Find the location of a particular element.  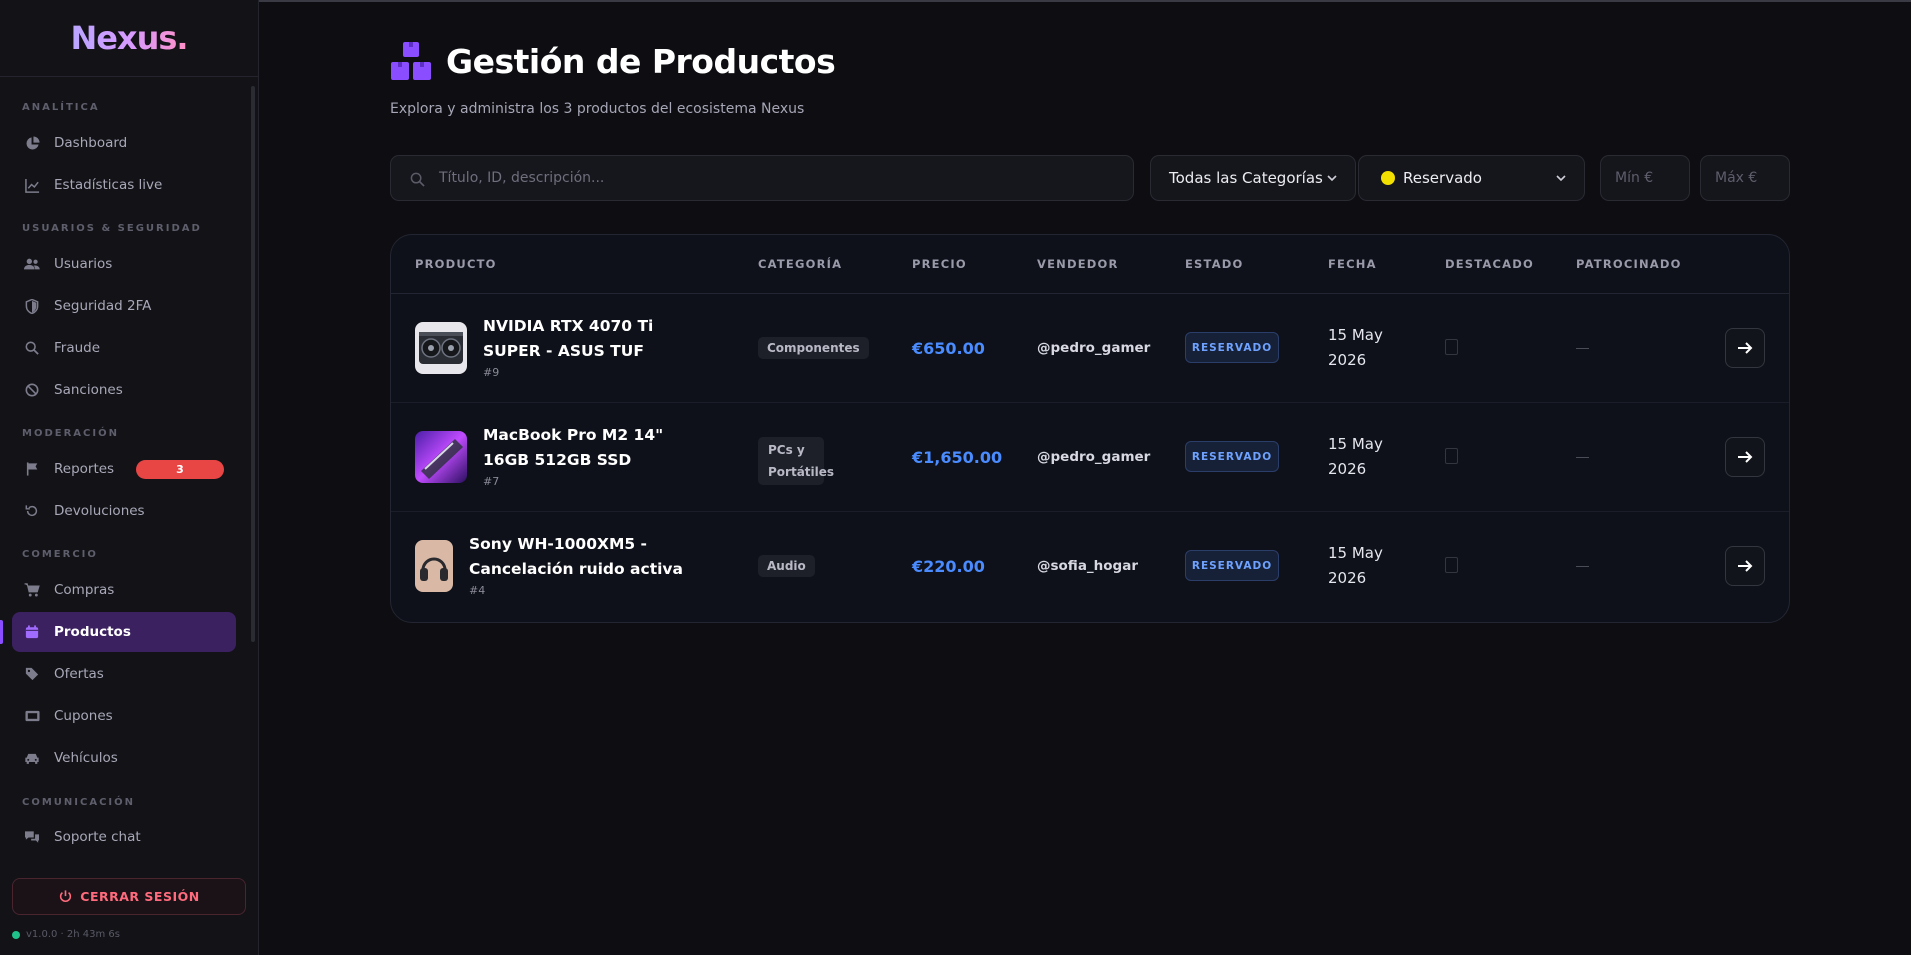

boxes-icon is located at coordinates (411, 61).